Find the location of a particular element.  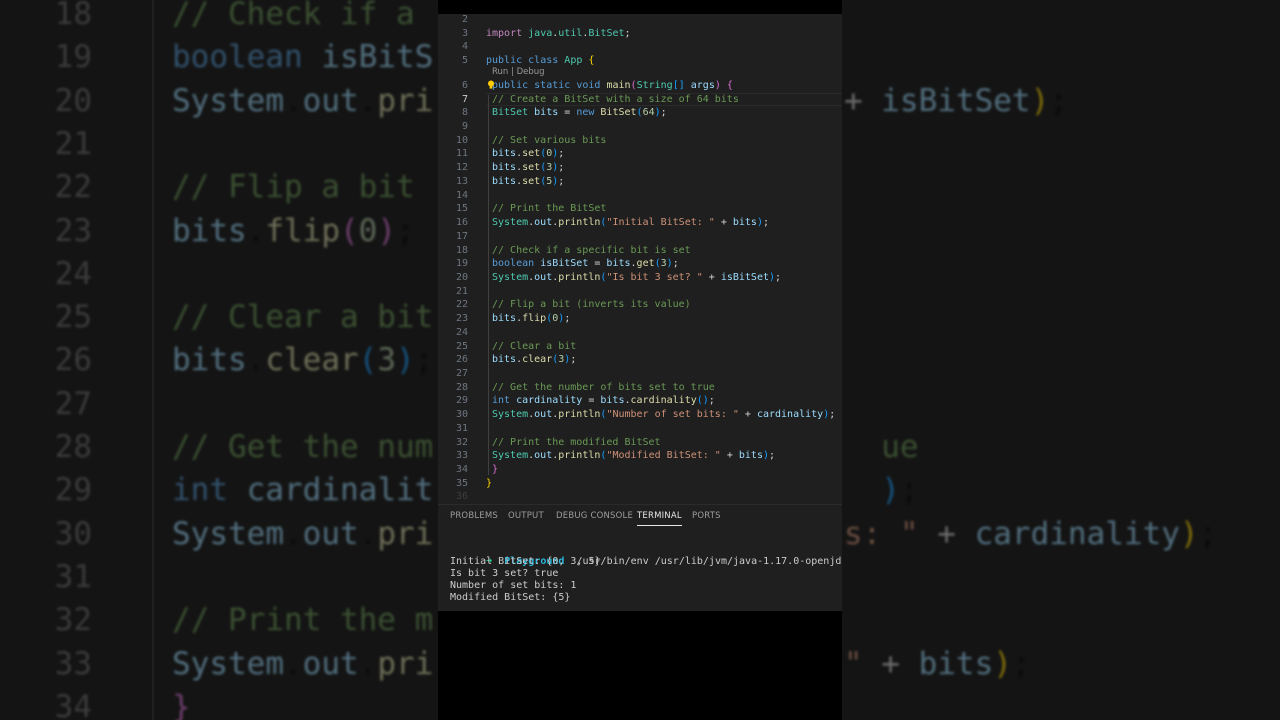

lightbulb-icon is located at coordinates (491, 85).